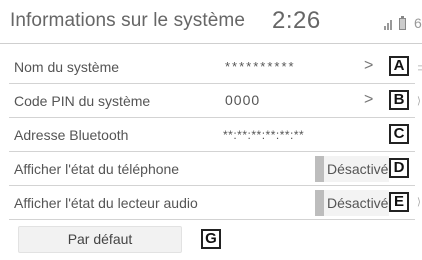 The width and height of the screenshot is (422, 260). Describe the element at coordinates (264, 135) in the screenshot. I see `bluetooth-address-value: **:**:**:**:**:**` at that location.